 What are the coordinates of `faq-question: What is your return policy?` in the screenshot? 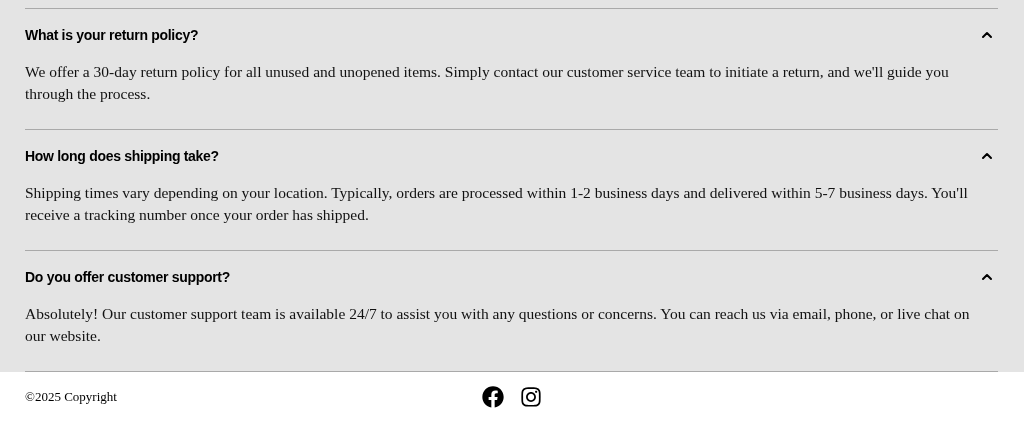 It's located at (511, 35).